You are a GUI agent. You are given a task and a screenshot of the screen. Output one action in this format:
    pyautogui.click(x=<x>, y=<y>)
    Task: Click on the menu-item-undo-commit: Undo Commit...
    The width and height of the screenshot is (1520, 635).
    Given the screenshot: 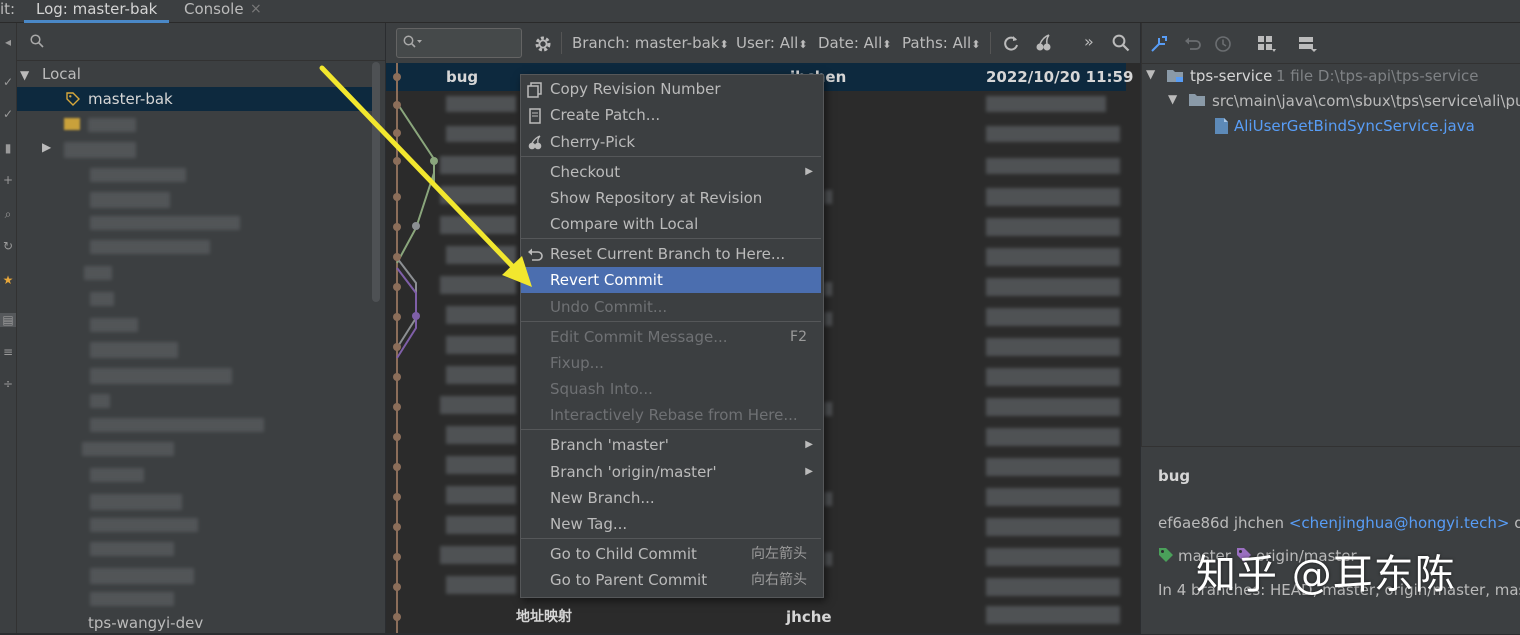 What is the action you would take?
    pyautogui.click(x=671, y=307)
    